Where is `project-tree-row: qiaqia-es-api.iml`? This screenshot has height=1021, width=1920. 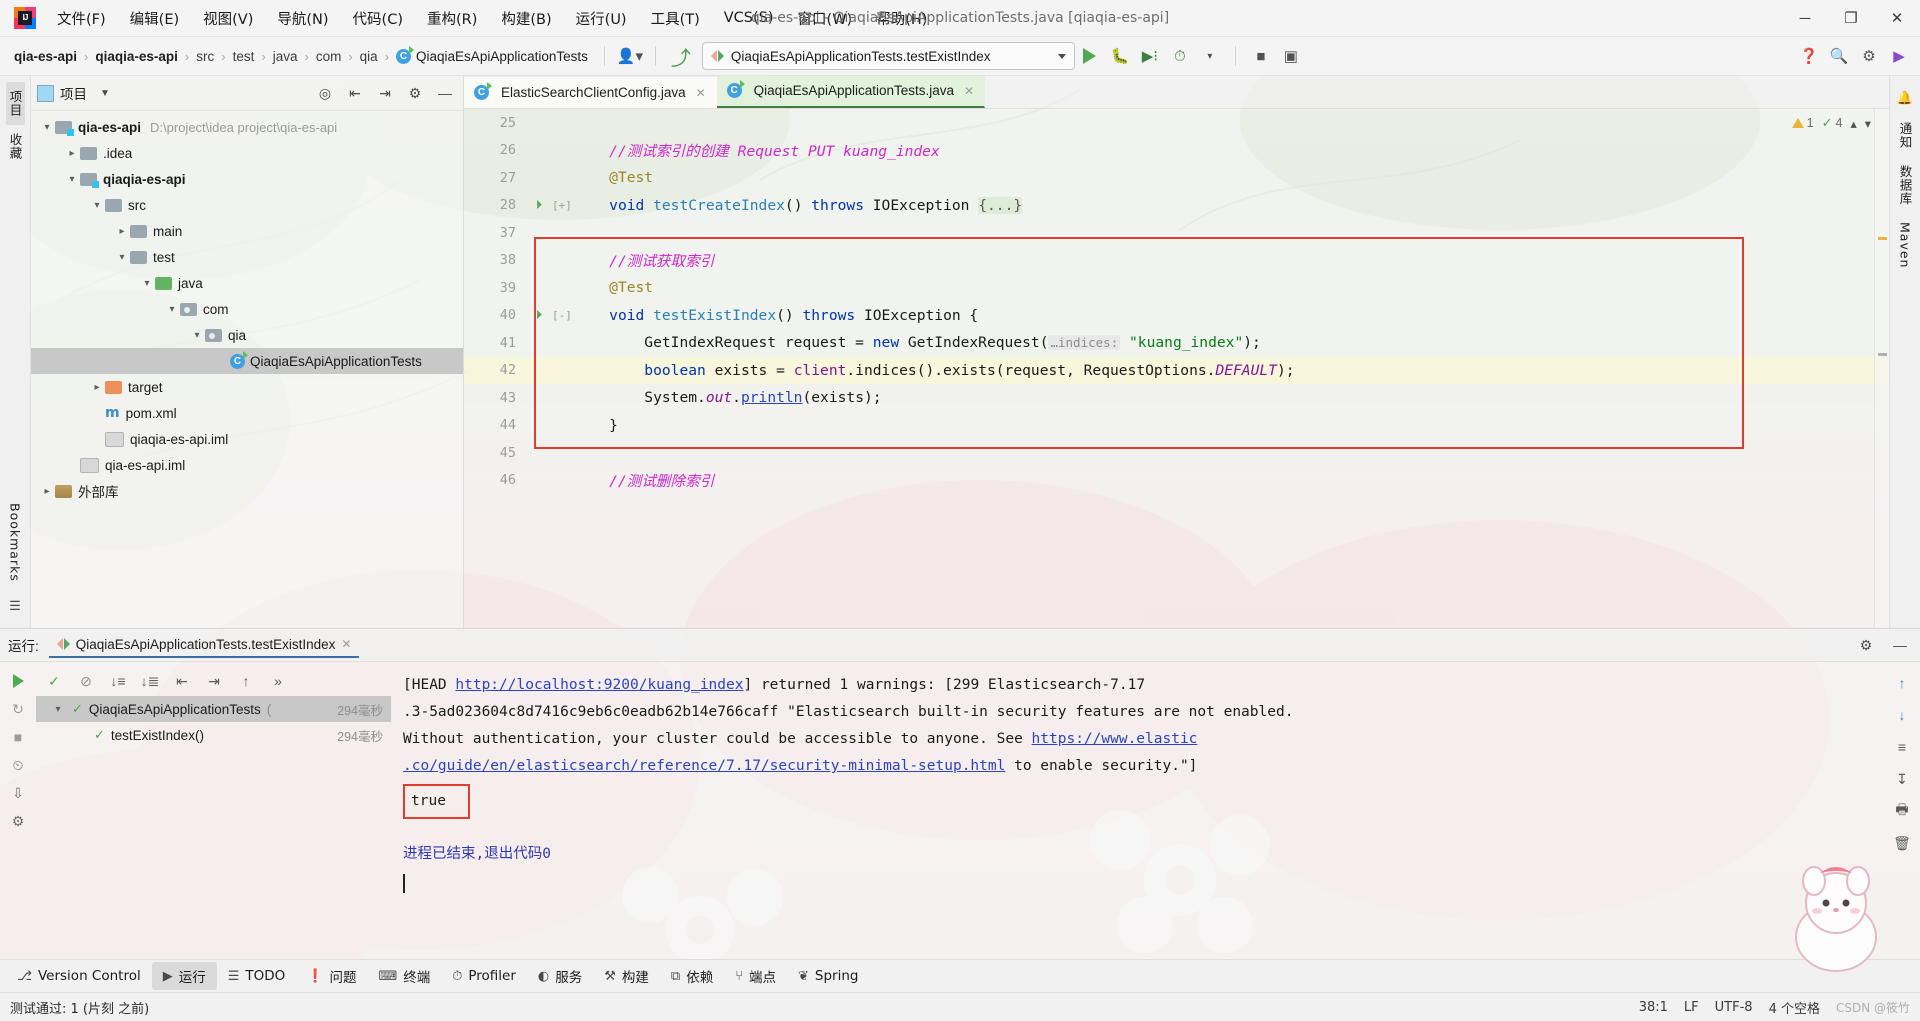
project-tree-row: qiaqia-es-api.iml is located at coordinates (247, 439).